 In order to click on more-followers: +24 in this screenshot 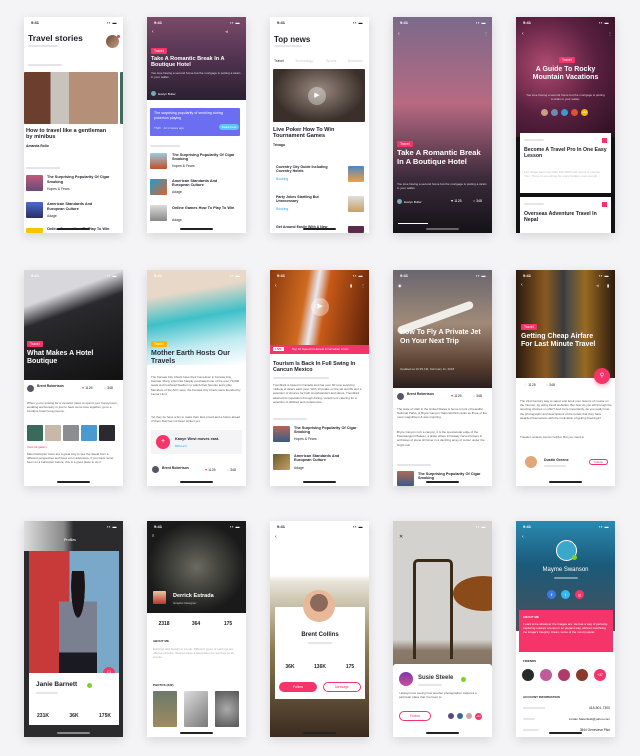, I will do `click(478, 716)`.